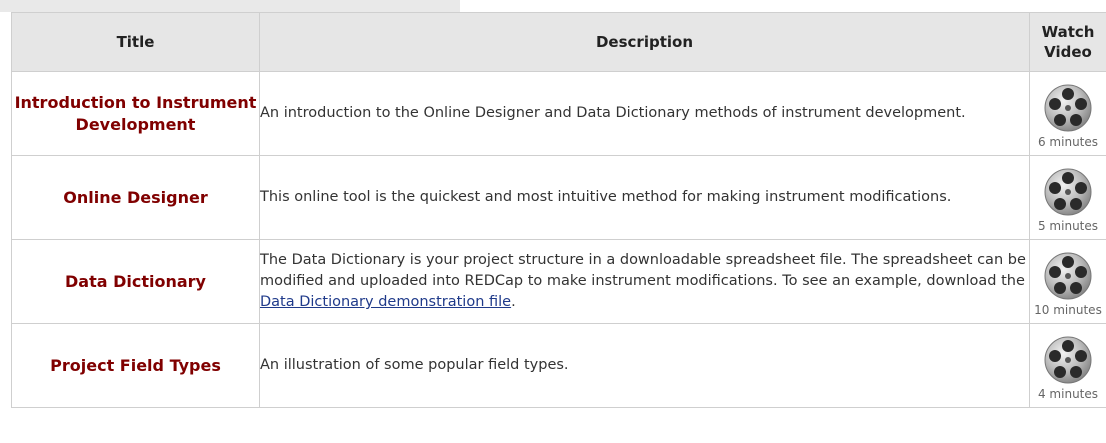  What do you see at coordinates (135, 113) in the screenshot?
I see `row-title: Introduction to Instrument Development` at bounding box center [135, 113].